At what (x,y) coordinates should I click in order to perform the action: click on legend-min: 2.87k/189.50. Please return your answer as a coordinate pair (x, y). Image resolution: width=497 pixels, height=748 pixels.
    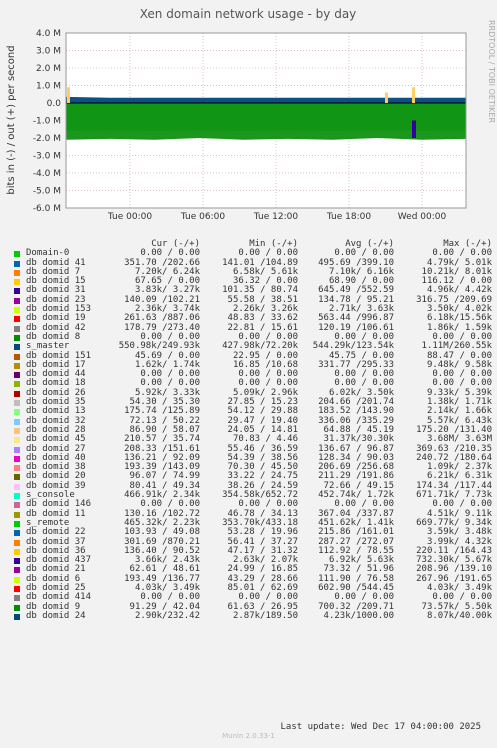
    Looking at the image, I should click on (265, 615).